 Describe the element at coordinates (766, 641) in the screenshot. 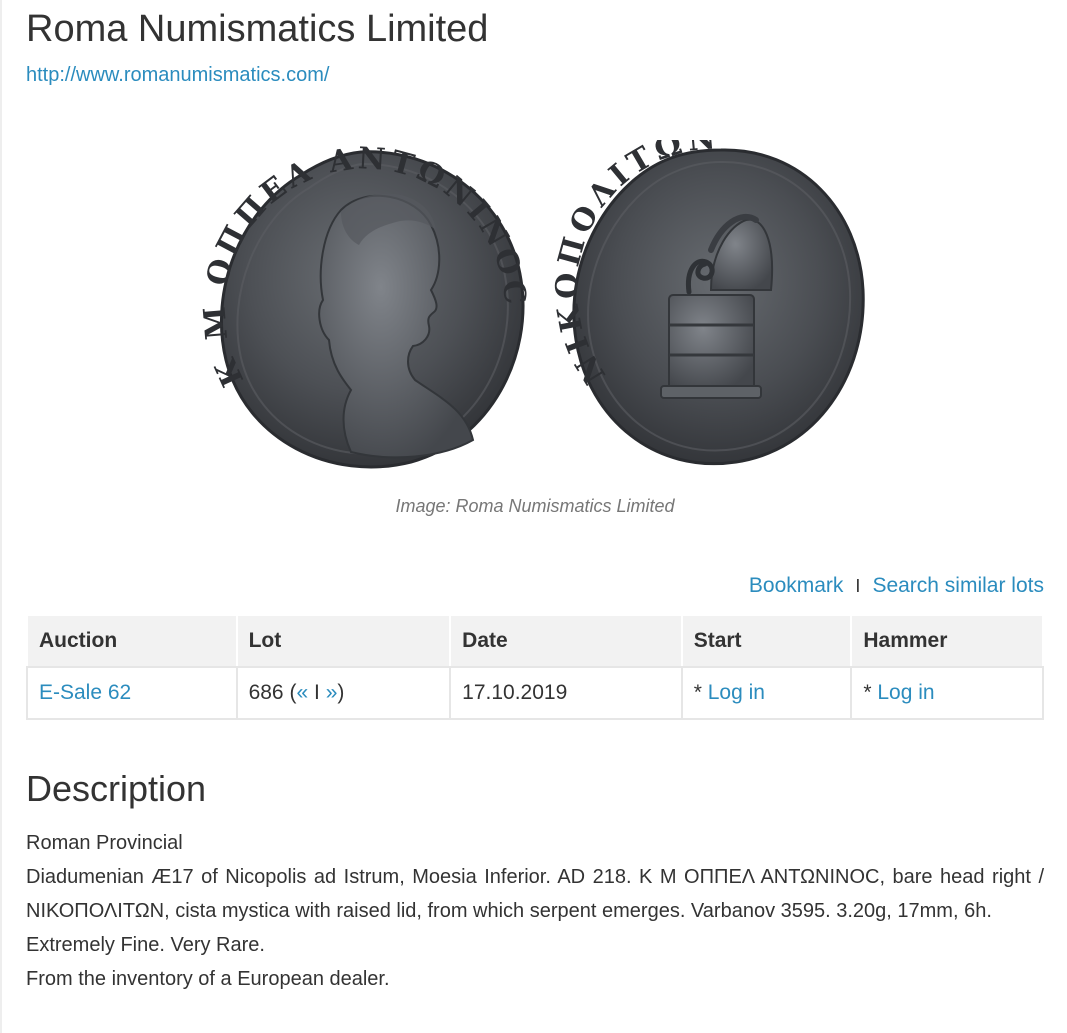

I see `header-start: Start` at that location.